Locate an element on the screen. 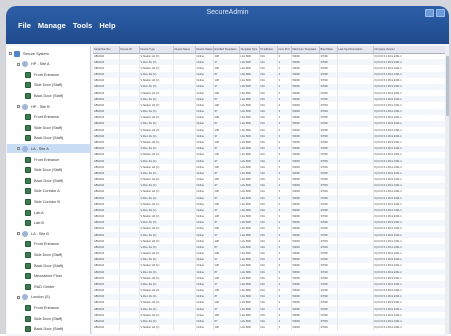 The image size is (451, 336). tree-item: R&D Center is located at coordinates (48, 286).